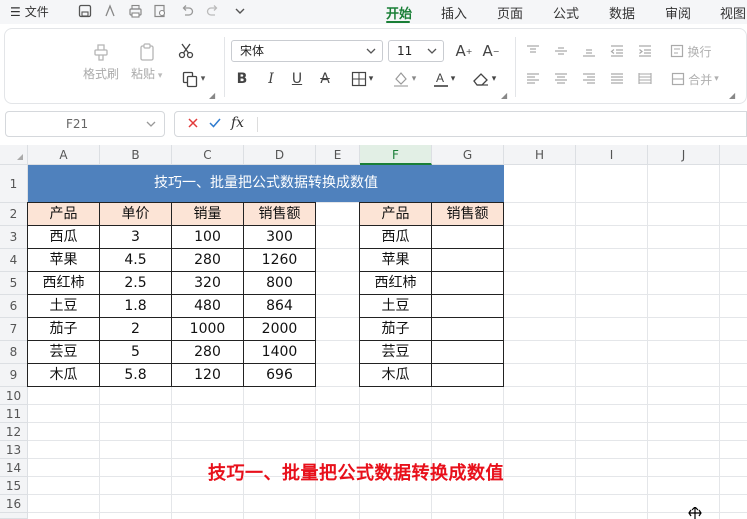  I want to click on table-cell: 茄子, so click(395, 329).